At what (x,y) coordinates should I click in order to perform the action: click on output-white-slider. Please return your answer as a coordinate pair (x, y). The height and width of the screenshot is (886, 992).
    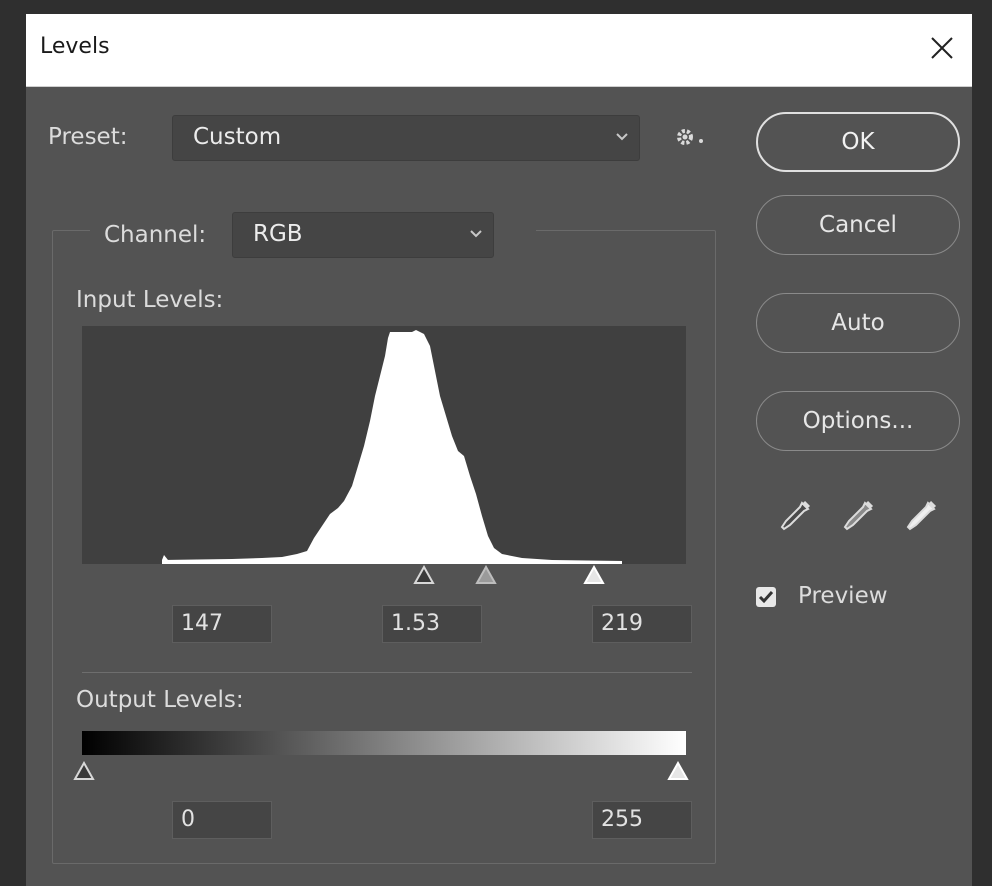
    Looking at the image, I should click on (678, 771).